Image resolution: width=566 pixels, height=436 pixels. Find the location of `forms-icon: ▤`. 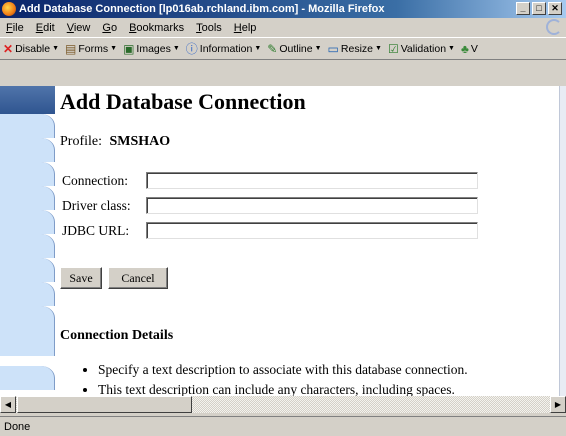

forms-icon: ▤ is located at coordinates (71, 48).